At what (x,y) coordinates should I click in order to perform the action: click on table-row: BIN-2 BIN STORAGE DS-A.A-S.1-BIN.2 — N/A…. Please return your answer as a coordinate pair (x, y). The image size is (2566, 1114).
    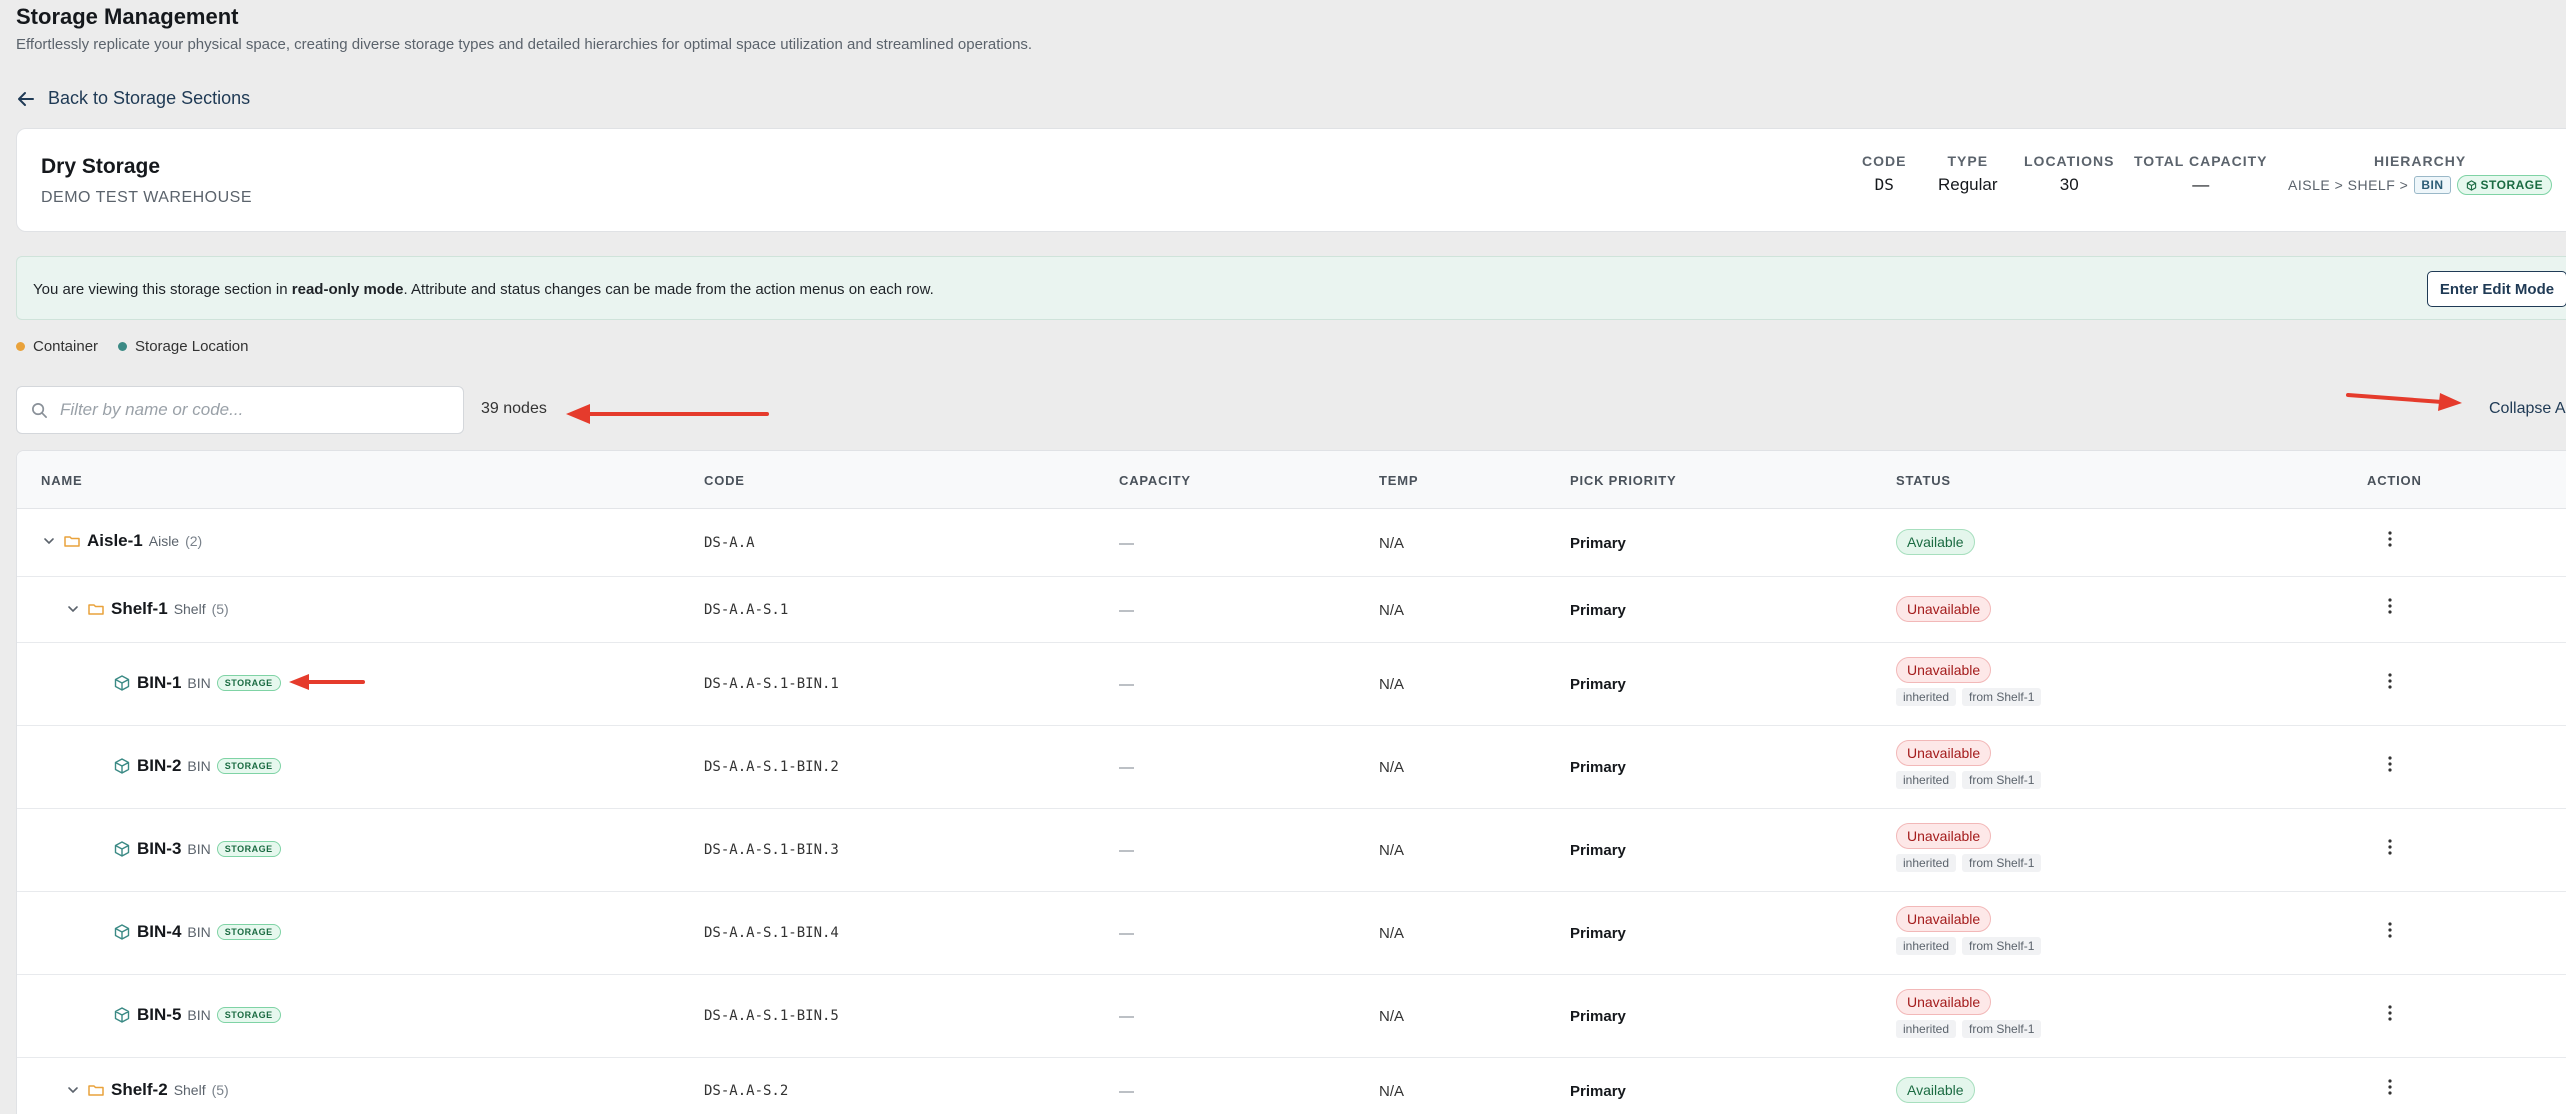
    Looking at the image, I should click on (1291, 767).